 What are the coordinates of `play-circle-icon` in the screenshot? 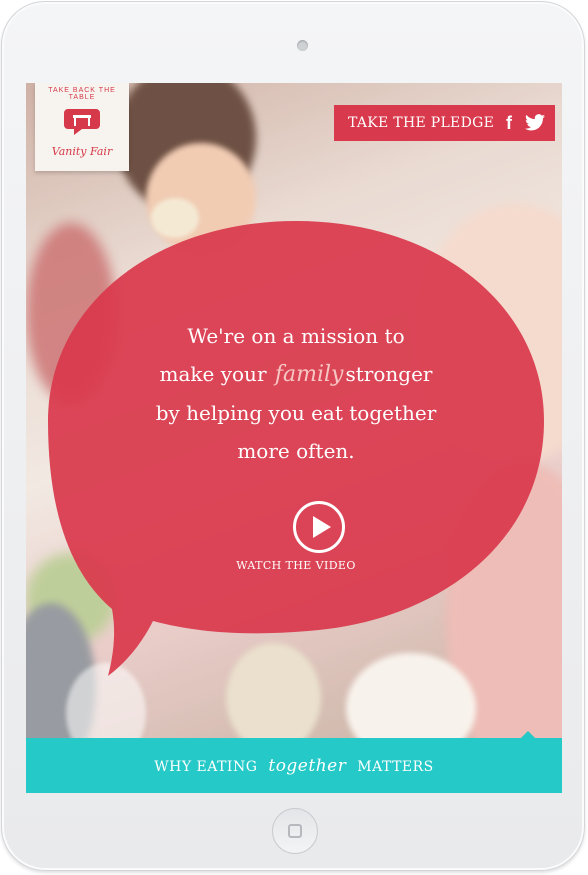 It's located at (319, 527).